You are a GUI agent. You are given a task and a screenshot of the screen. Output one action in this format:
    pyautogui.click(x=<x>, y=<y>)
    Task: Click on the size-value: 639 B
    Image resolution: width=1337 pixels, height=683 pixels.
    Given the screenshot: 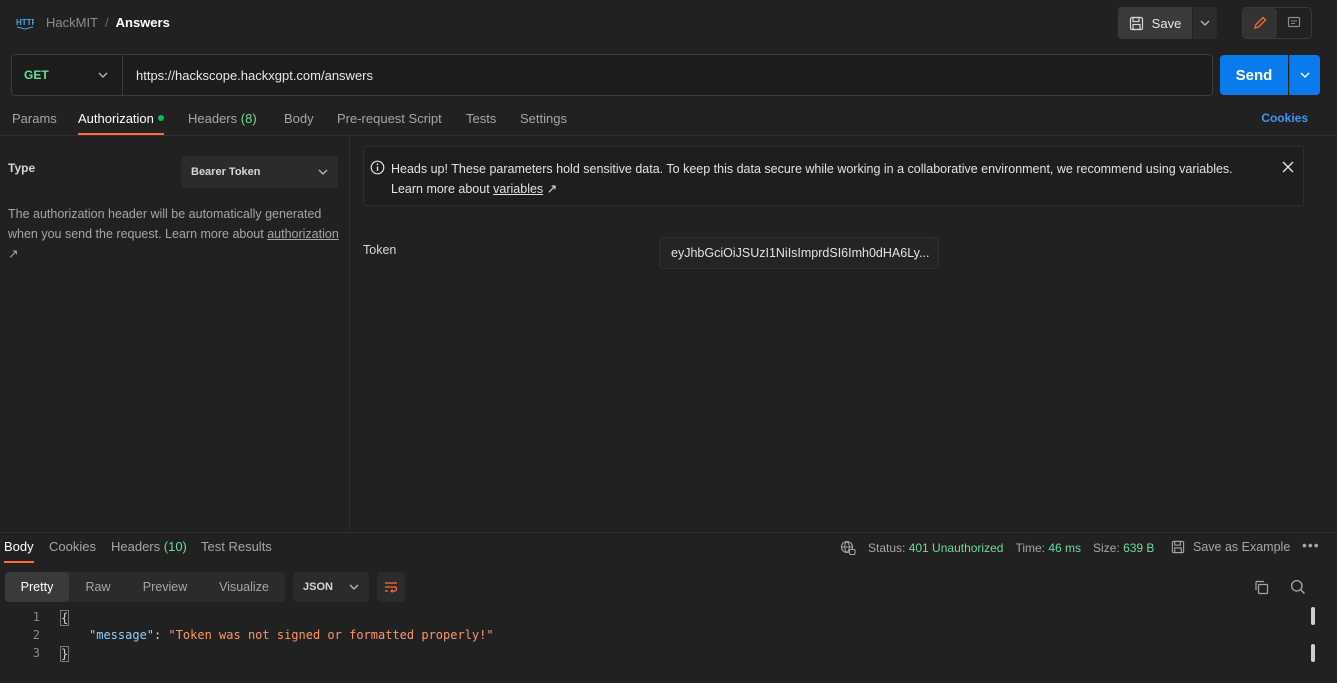 What is the action you would take?
    pyautogui.click(x=1138, y=548)
    